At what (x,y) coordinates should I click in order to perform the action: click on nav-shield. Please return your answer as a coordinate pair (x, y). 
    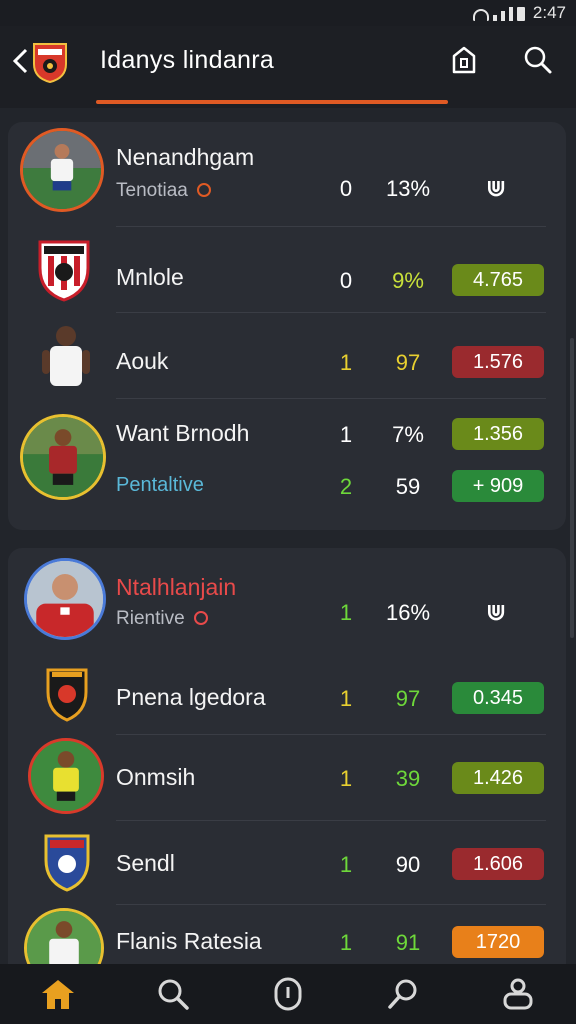
    Looking at the image, I should click on (288, 994).